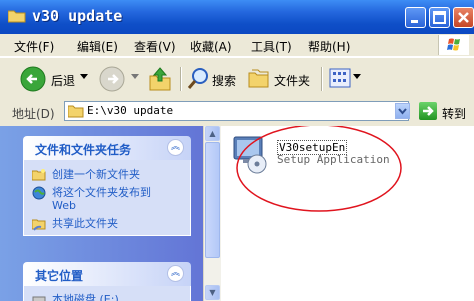  I want to click on maximize-button, so click(439, 17).